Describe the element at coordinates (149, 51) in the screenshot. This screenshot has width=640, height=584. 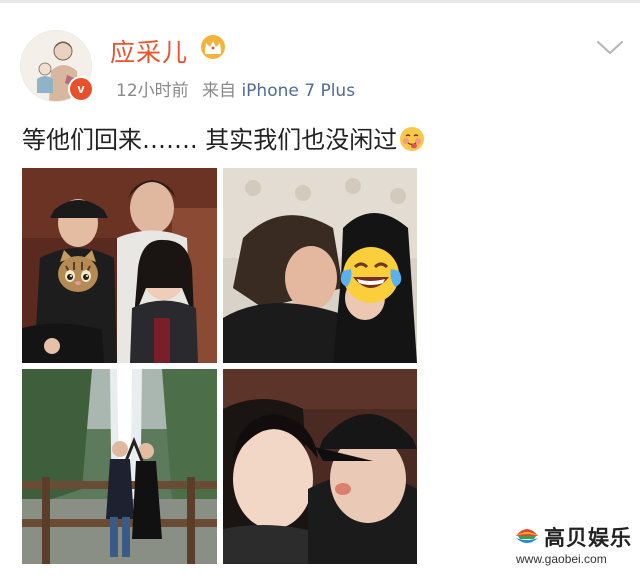
I see `username: 应采儿` at that location.